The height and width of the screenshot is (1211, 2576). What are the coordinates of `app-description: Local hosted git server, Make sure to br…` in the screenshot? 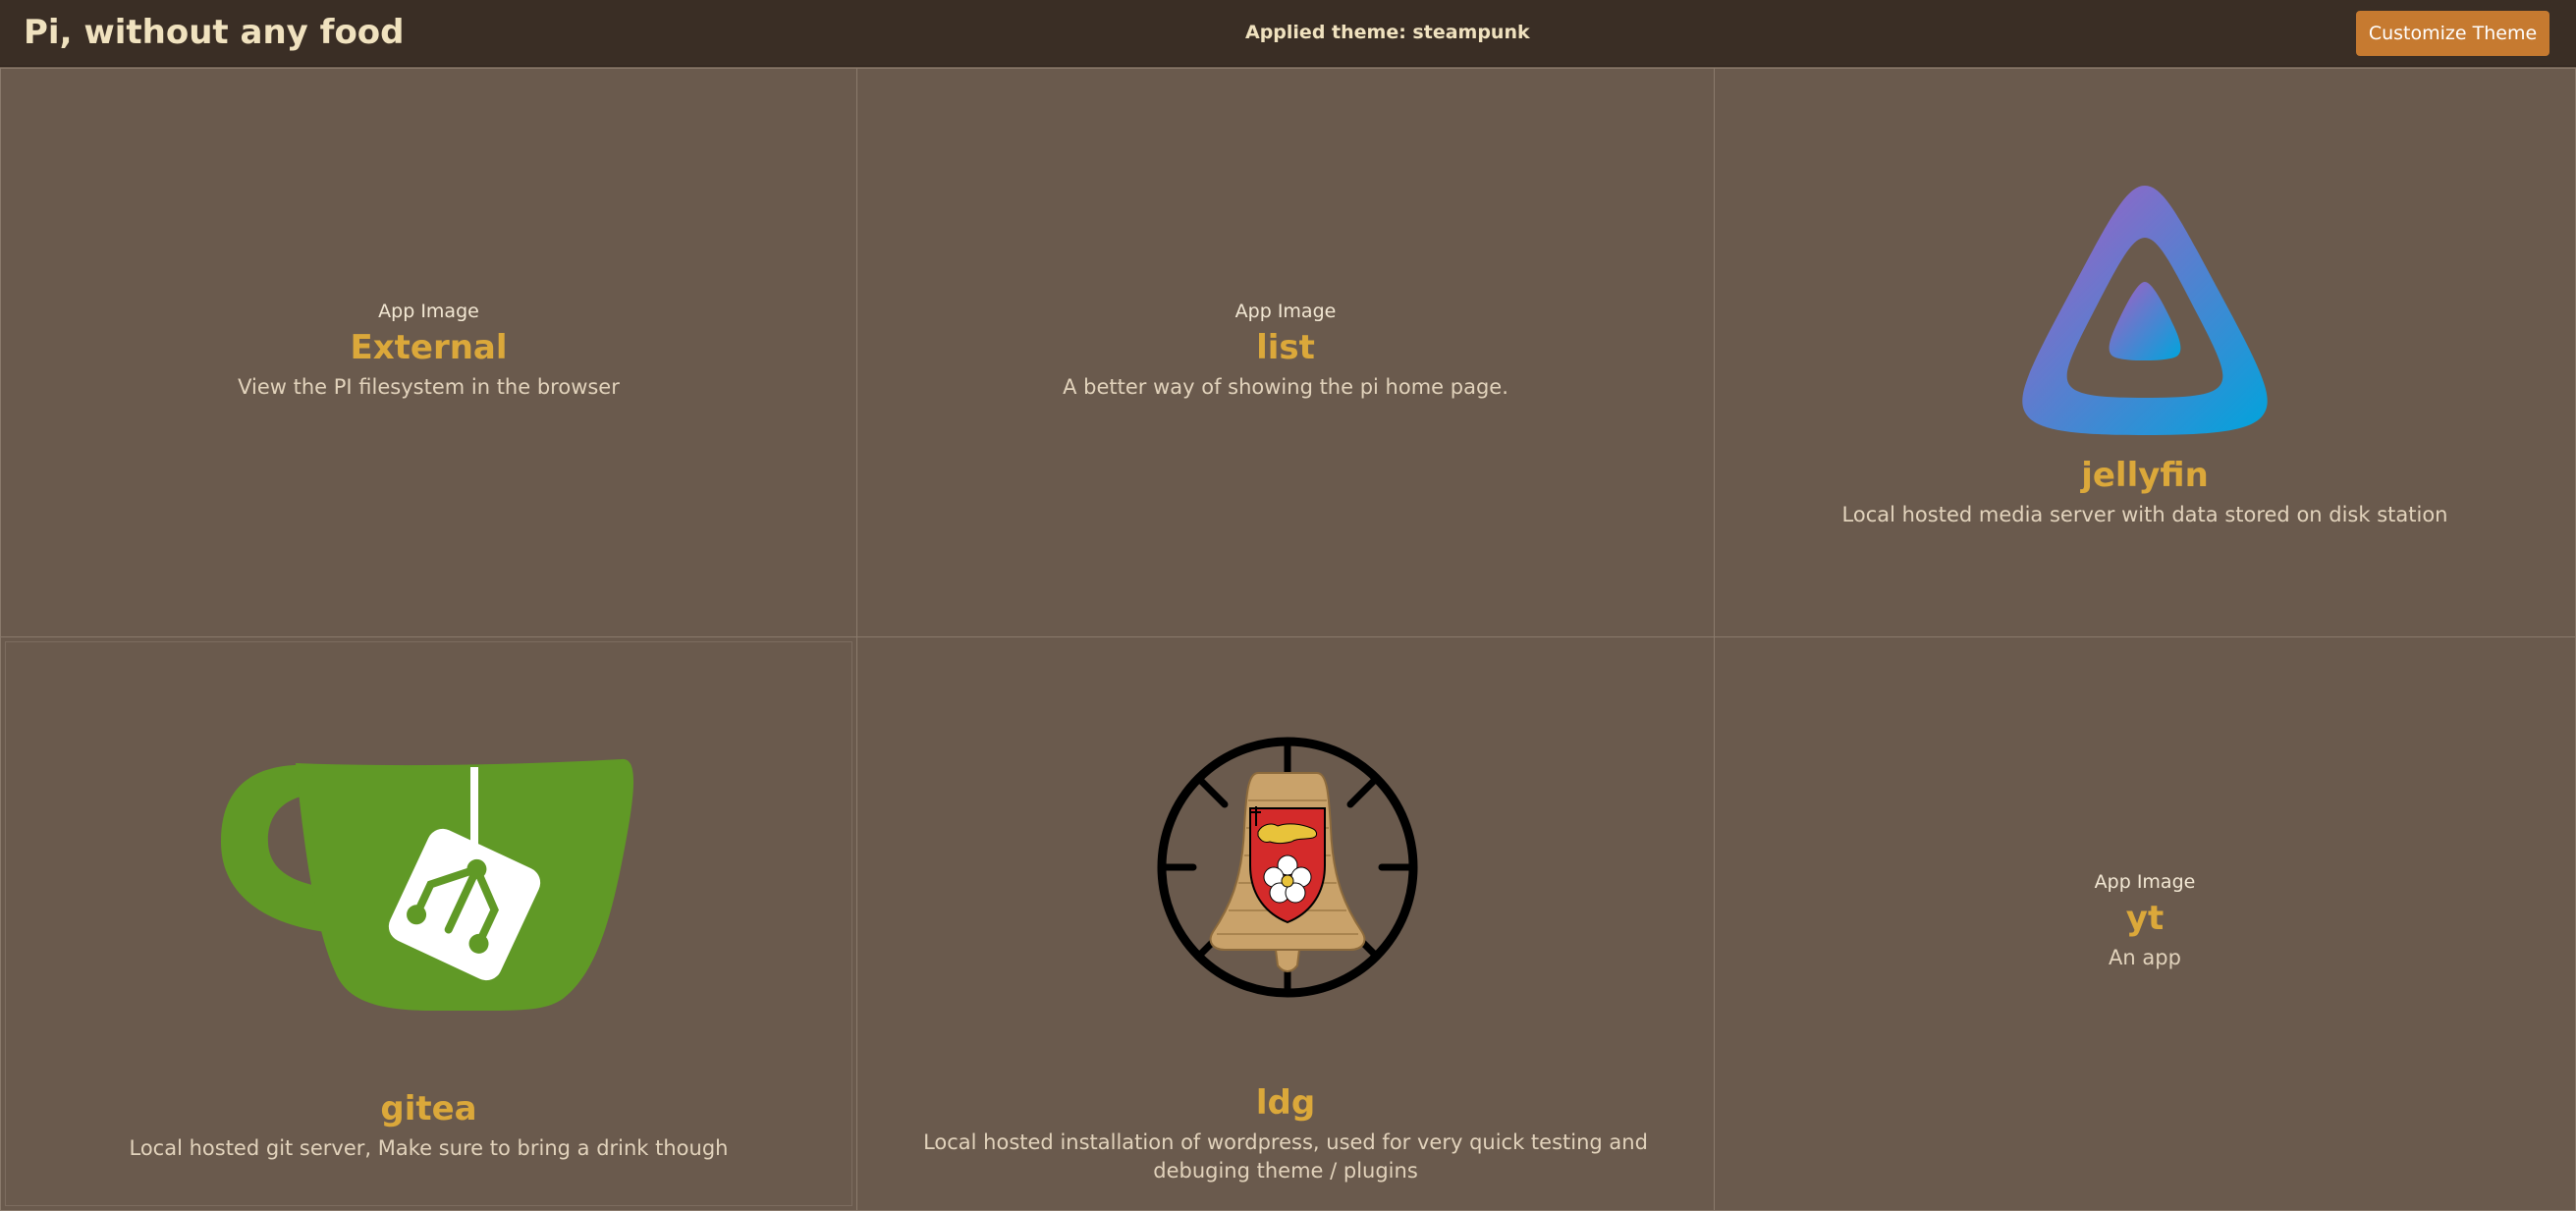 It's located at (429, 1148).